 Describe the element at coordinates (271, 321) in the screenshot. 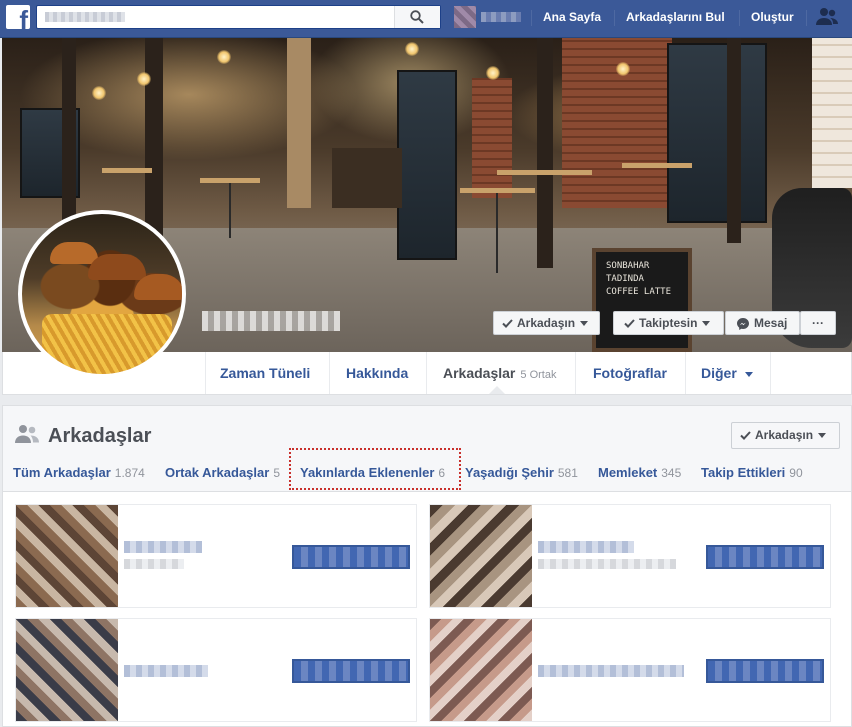

I see `profile-name-redacted` at that location.